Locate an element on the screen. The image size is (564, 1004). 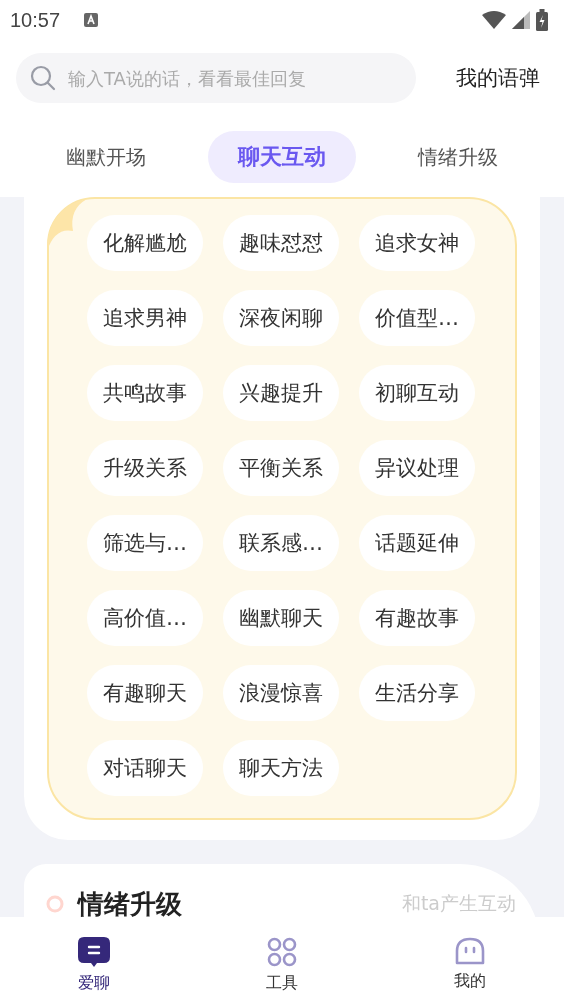
topic-chip: 幽默聊天 is located at coordinates (281, 618).